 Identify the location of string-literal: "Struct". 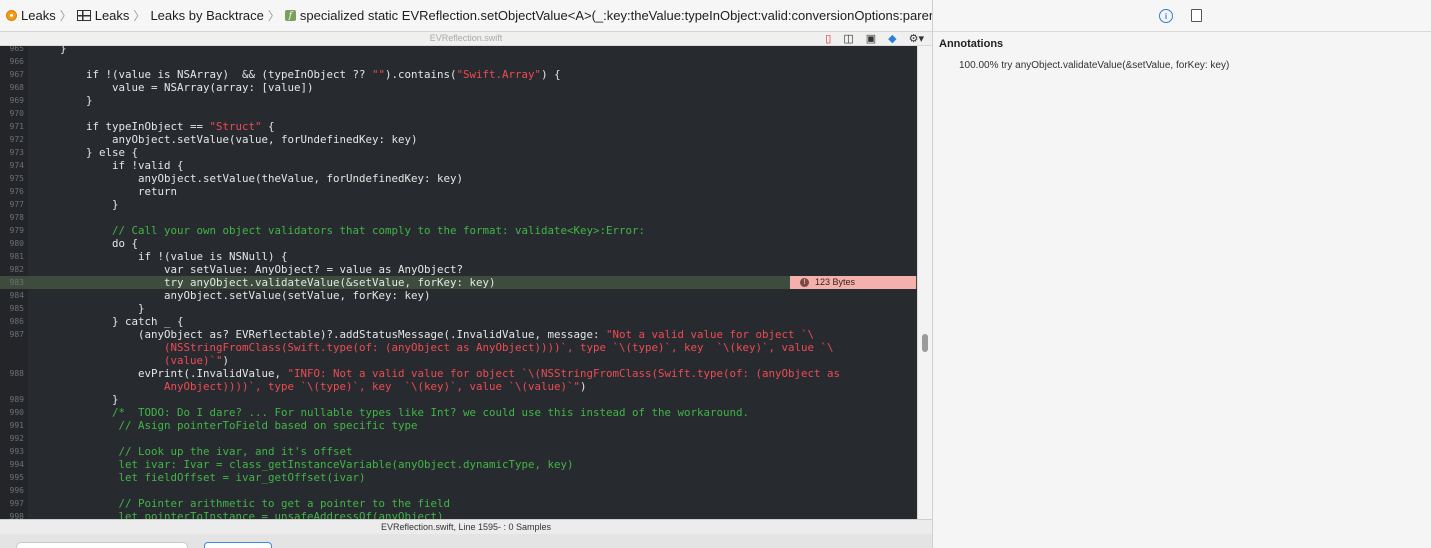
(235, 126).